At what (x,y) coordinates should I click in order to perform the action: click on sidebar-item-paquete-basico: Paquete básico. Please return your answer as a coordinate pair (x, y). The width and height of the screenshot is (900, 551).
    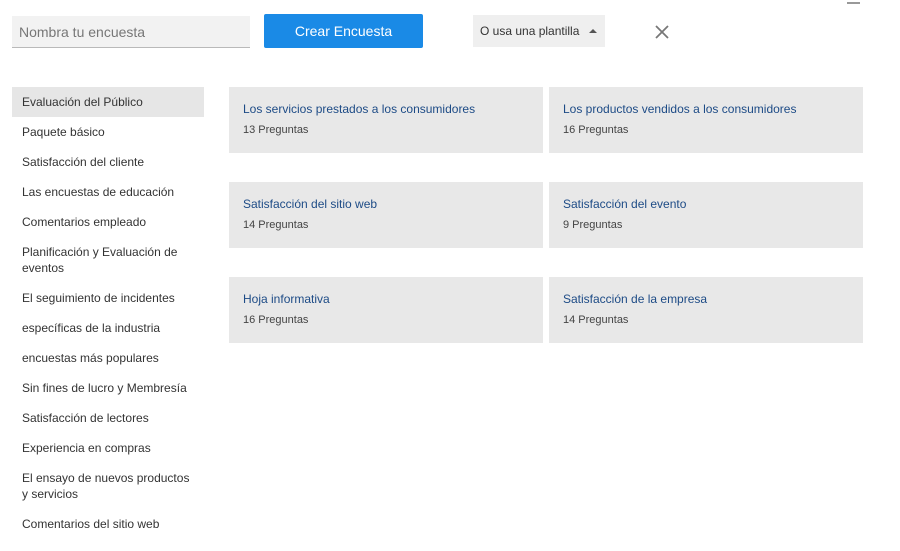
    Looking at the image, I should click on (108, 132).